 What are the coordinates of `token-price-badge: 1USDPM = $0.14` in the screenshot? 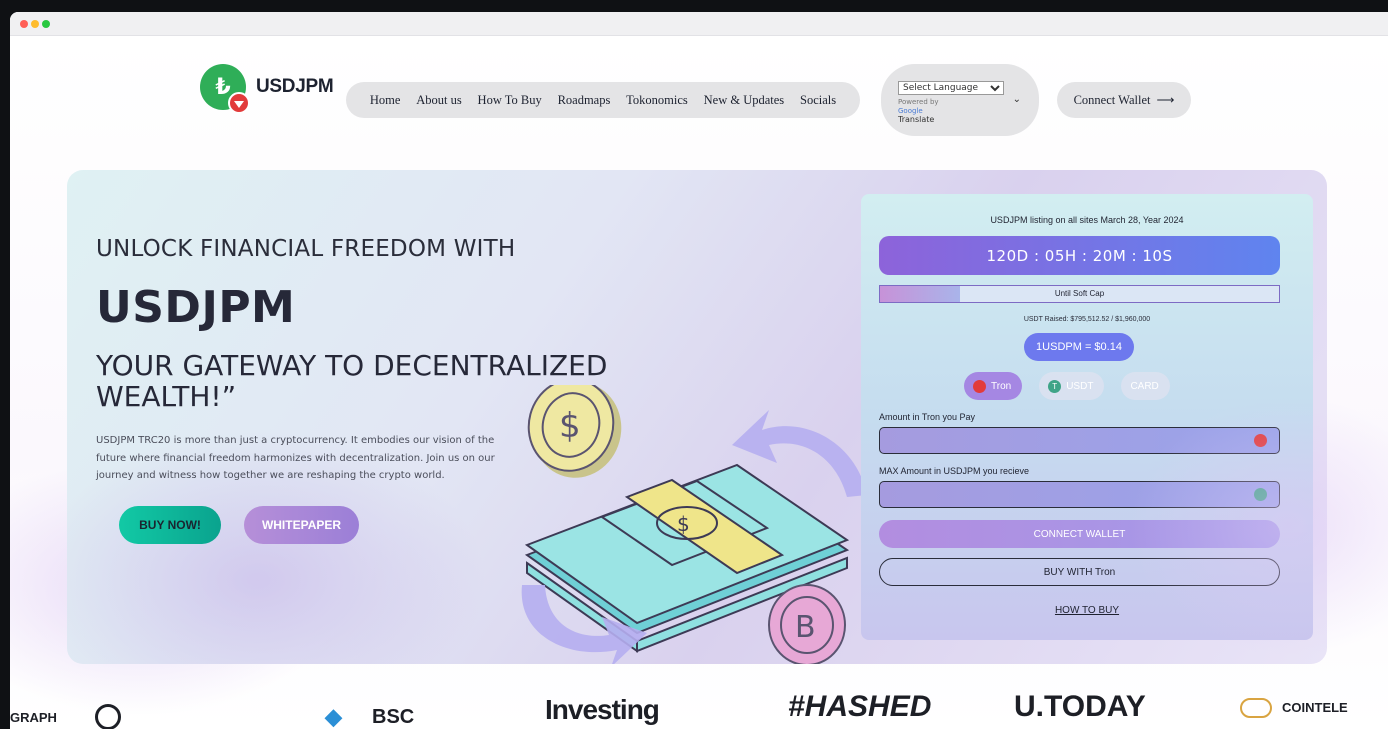 It's located at (1079, 347).